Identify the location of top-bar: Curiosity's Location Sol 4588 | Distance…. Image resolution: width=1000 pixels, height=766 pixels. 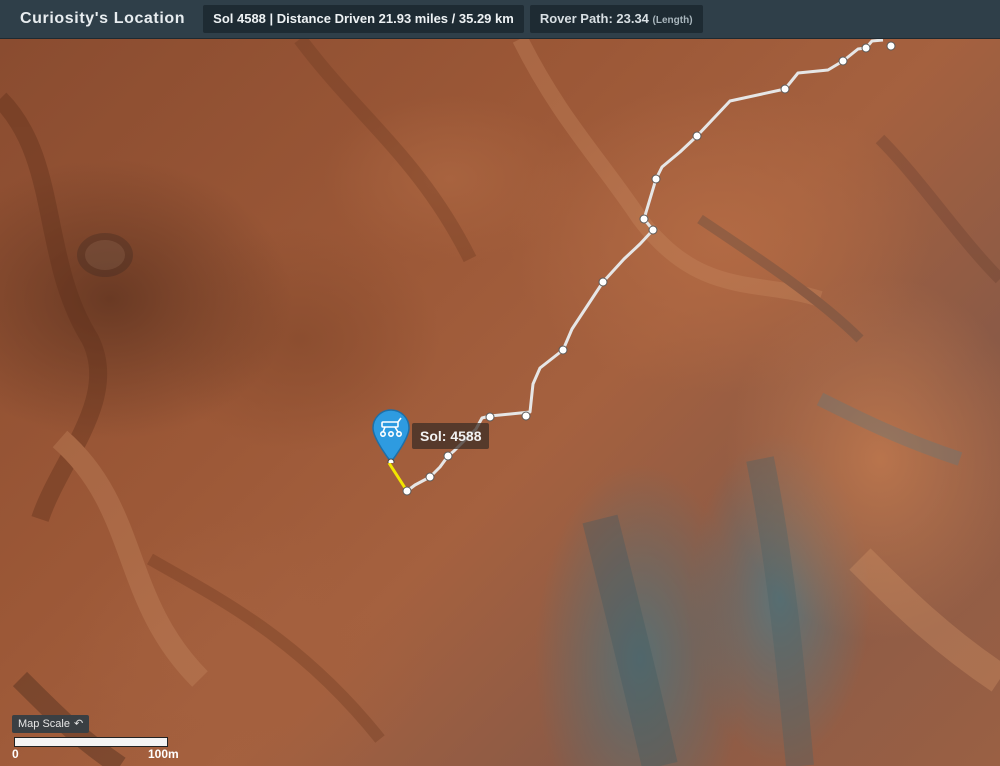
(500, 19).